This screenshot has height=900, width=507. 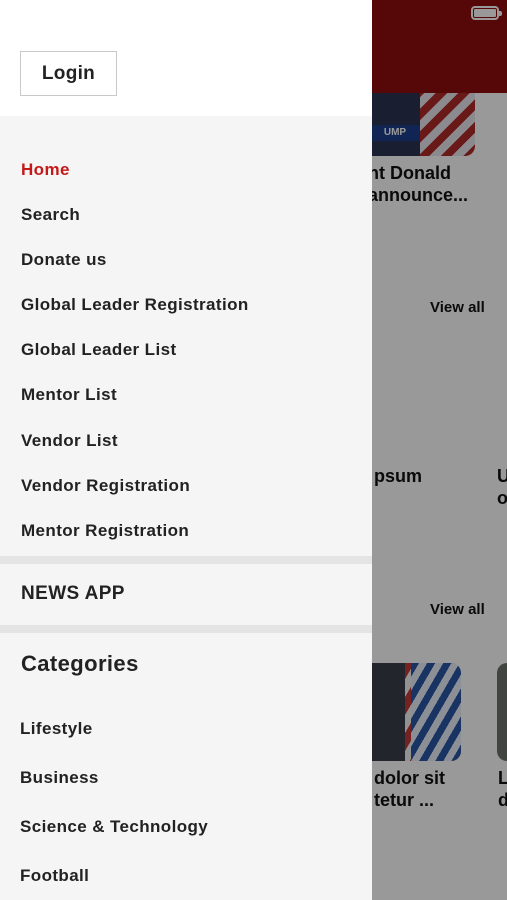 What do you see at coordinates (99, 350) in the screenshot?
I see `menu-item-global-leader-list: Global Leader List` at bounding box center [99, 350].